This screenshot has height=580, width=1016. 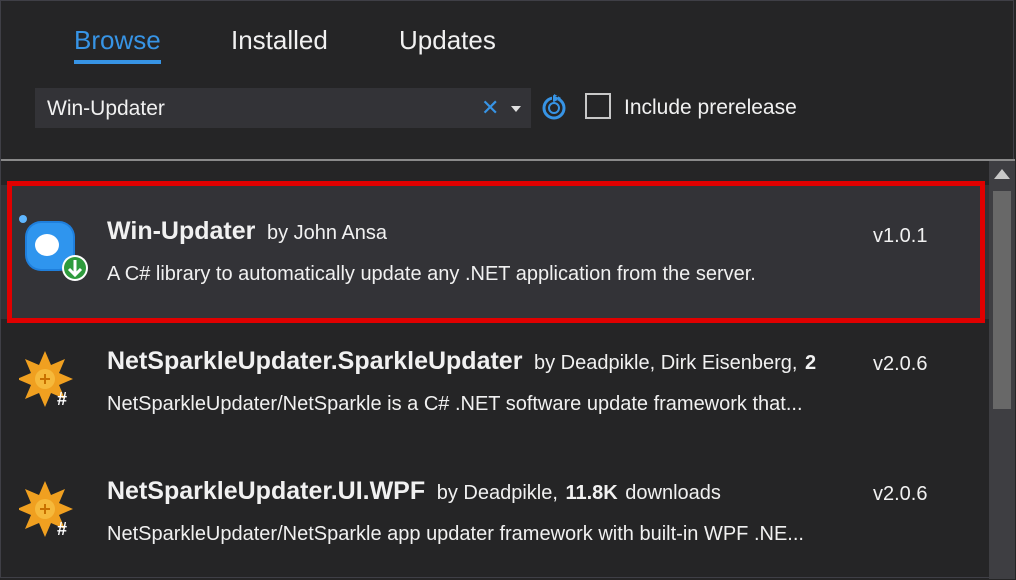 What do you see at coordinates (327, 233) in the screenshot?
I see `package-authors: by John Ansa` at bounding box center [327, 233].